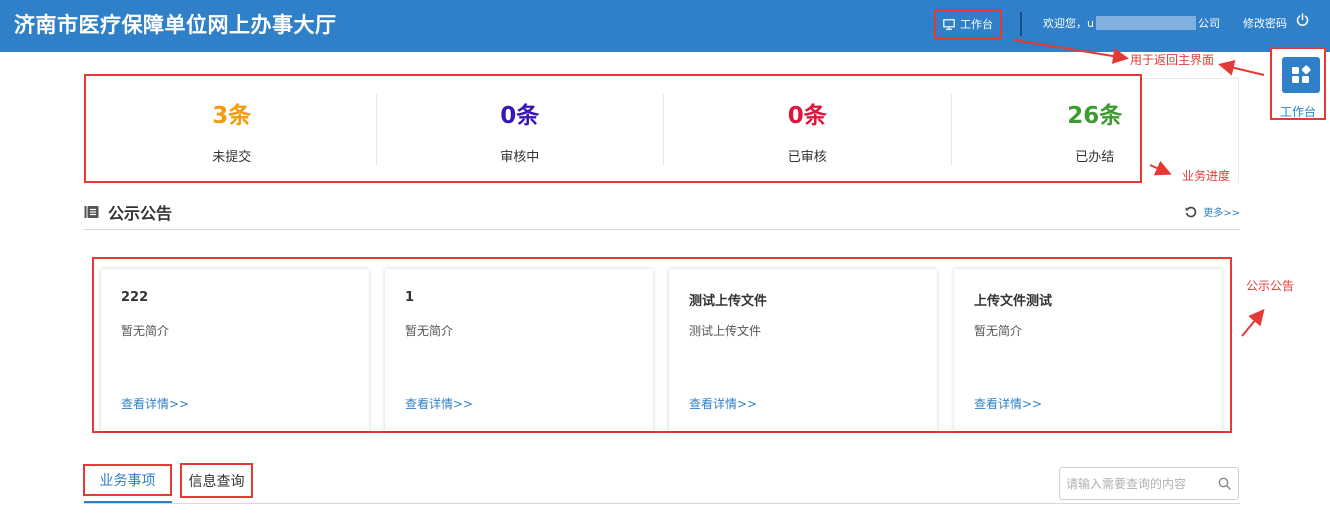 The width and height of the screenshot is (1330, 514). Describe the element at coordinates (803, 350) in the screenshot. I see `notice-card: 测试上传文件 测试上传文件 查看详情>>` at that location.